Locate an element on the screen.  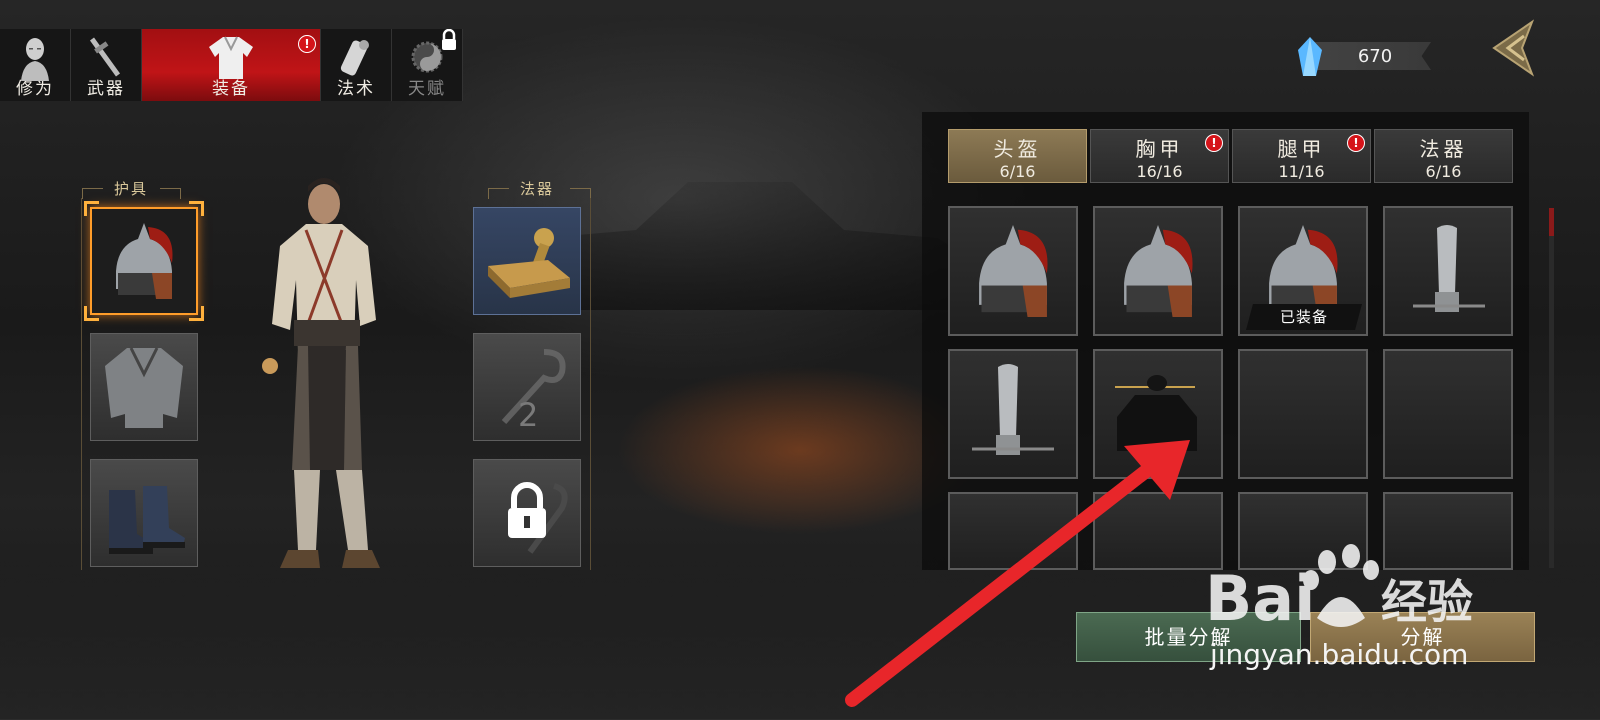
ruyi-scepter-icon: 2 is located at coordinates (533, 391).